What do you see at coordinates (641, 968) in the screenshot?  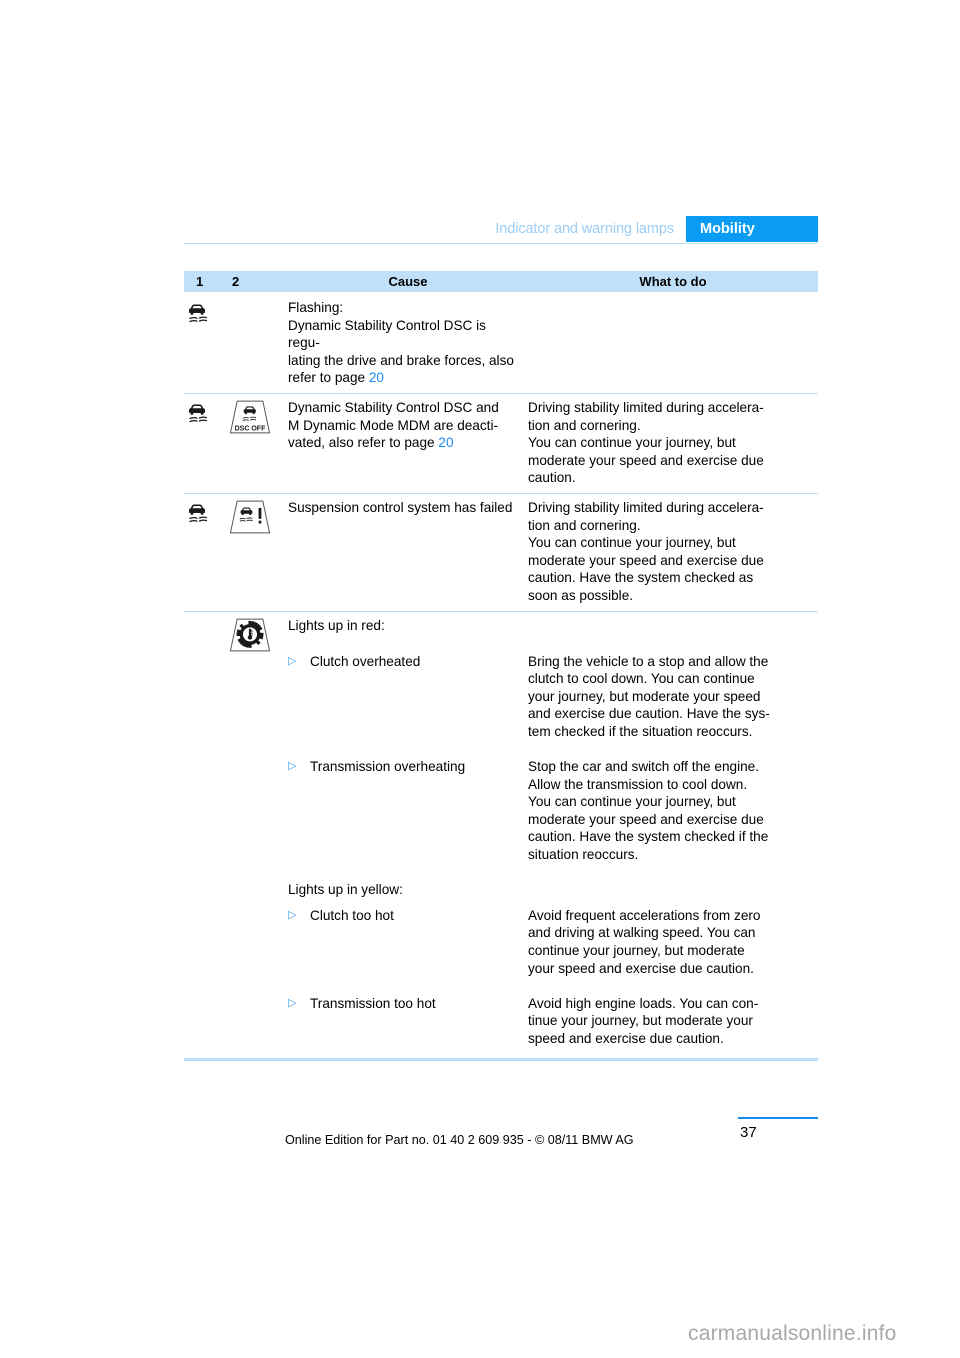 I see `what-line: your speed and exercise due caution.` at bounding box center [641, 968].